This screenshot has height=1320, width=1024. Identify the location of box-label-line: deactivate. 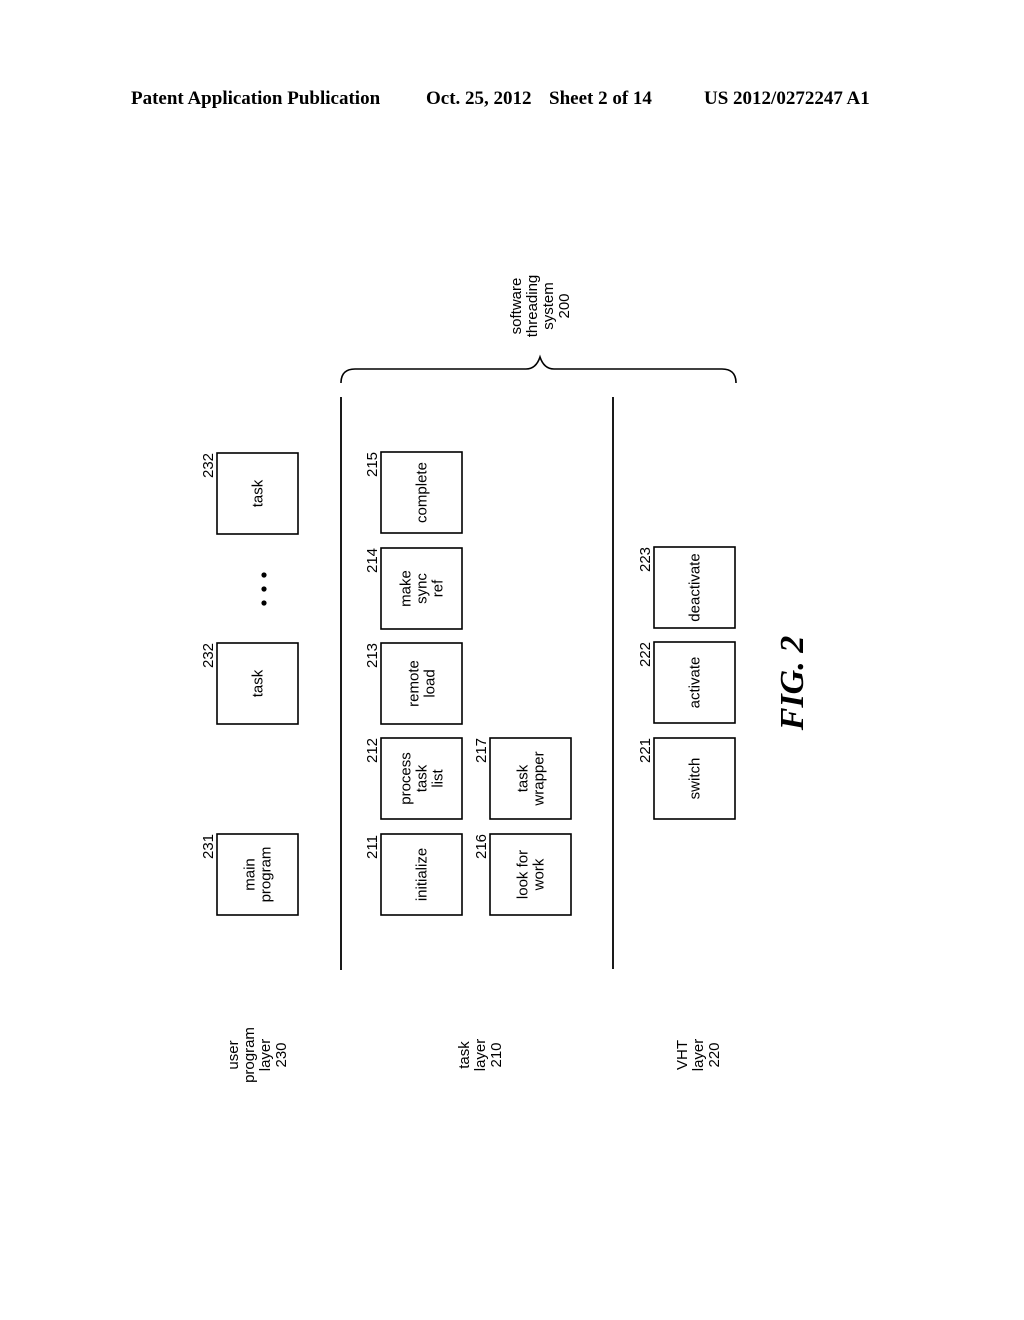
(695, 587).